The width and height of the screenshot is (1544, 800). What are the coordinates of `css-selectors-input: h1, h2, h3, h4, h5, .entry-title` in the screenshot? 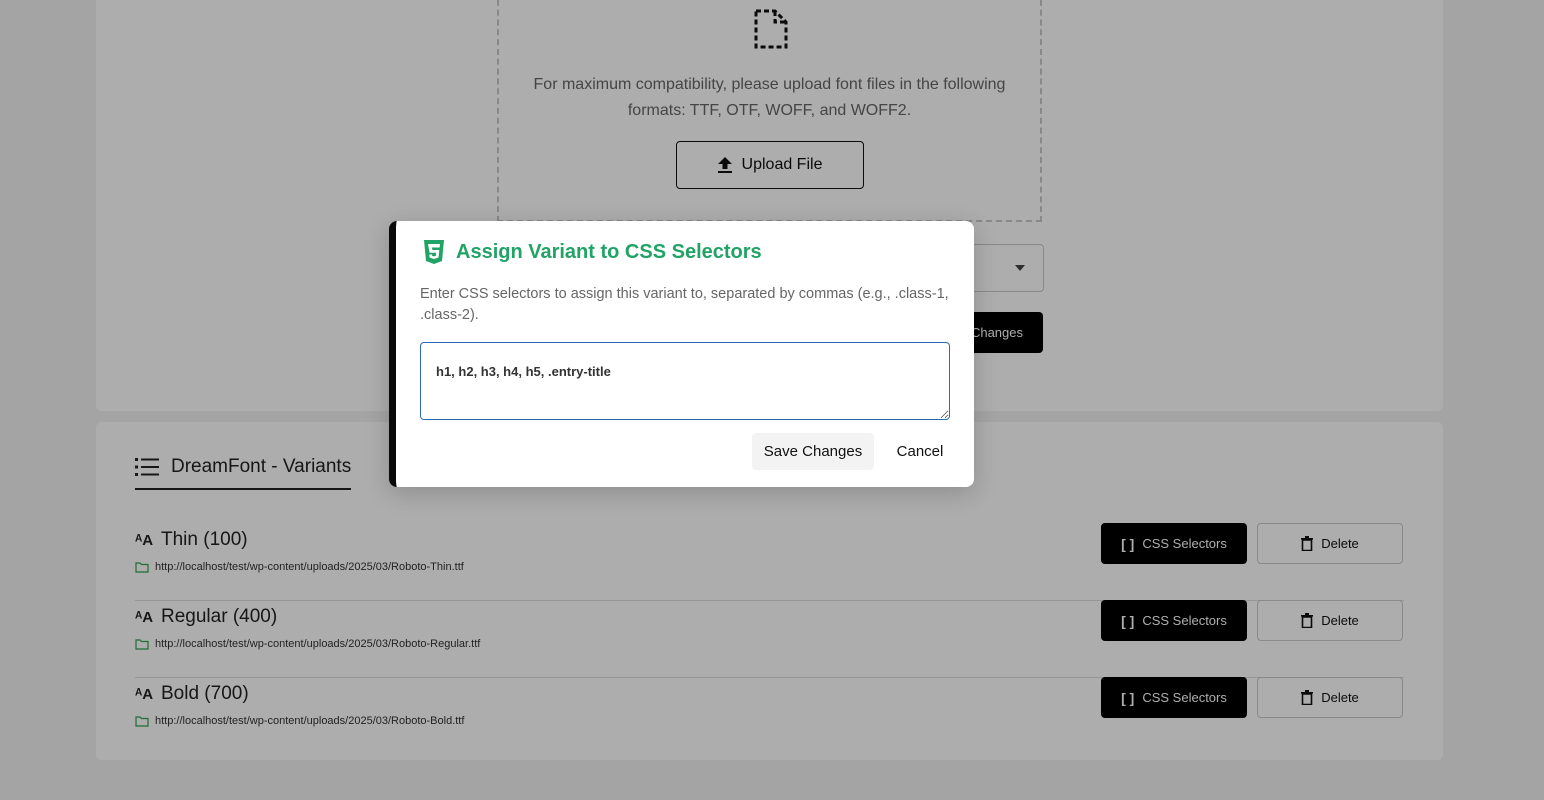 It's located at (685, 381).